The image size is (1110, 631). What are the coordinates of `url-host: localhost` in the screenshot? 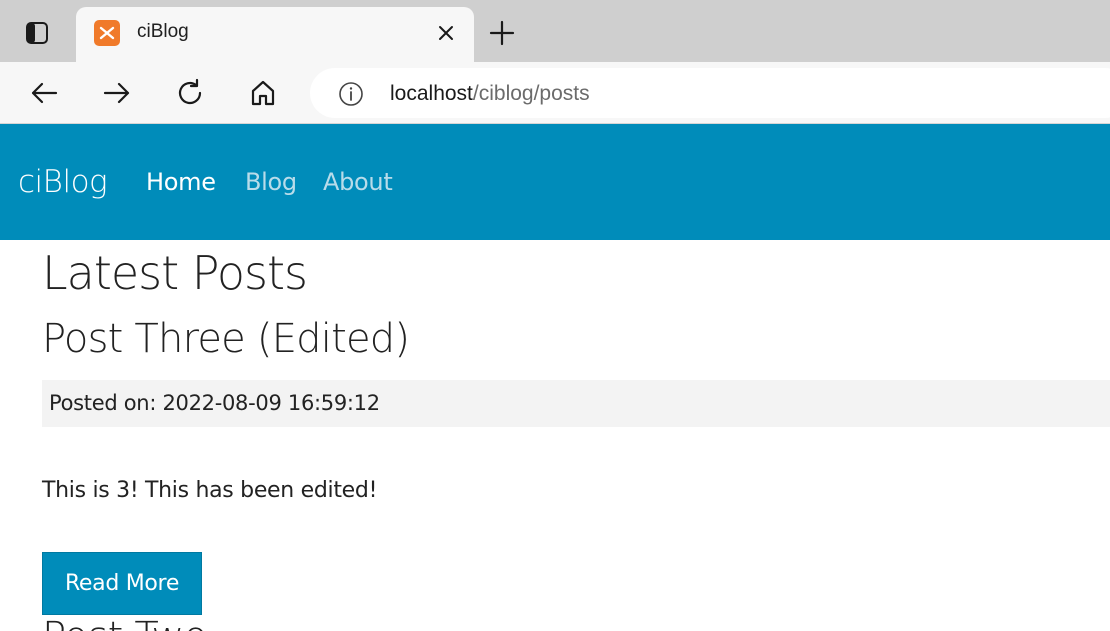 It's located at (431, 93).